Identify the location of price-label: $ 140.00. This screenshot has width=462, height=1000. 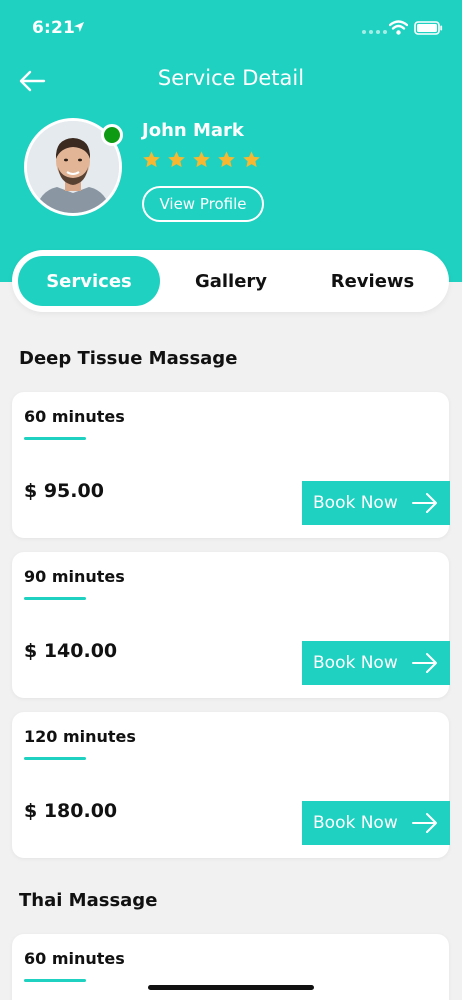
(71, 651).